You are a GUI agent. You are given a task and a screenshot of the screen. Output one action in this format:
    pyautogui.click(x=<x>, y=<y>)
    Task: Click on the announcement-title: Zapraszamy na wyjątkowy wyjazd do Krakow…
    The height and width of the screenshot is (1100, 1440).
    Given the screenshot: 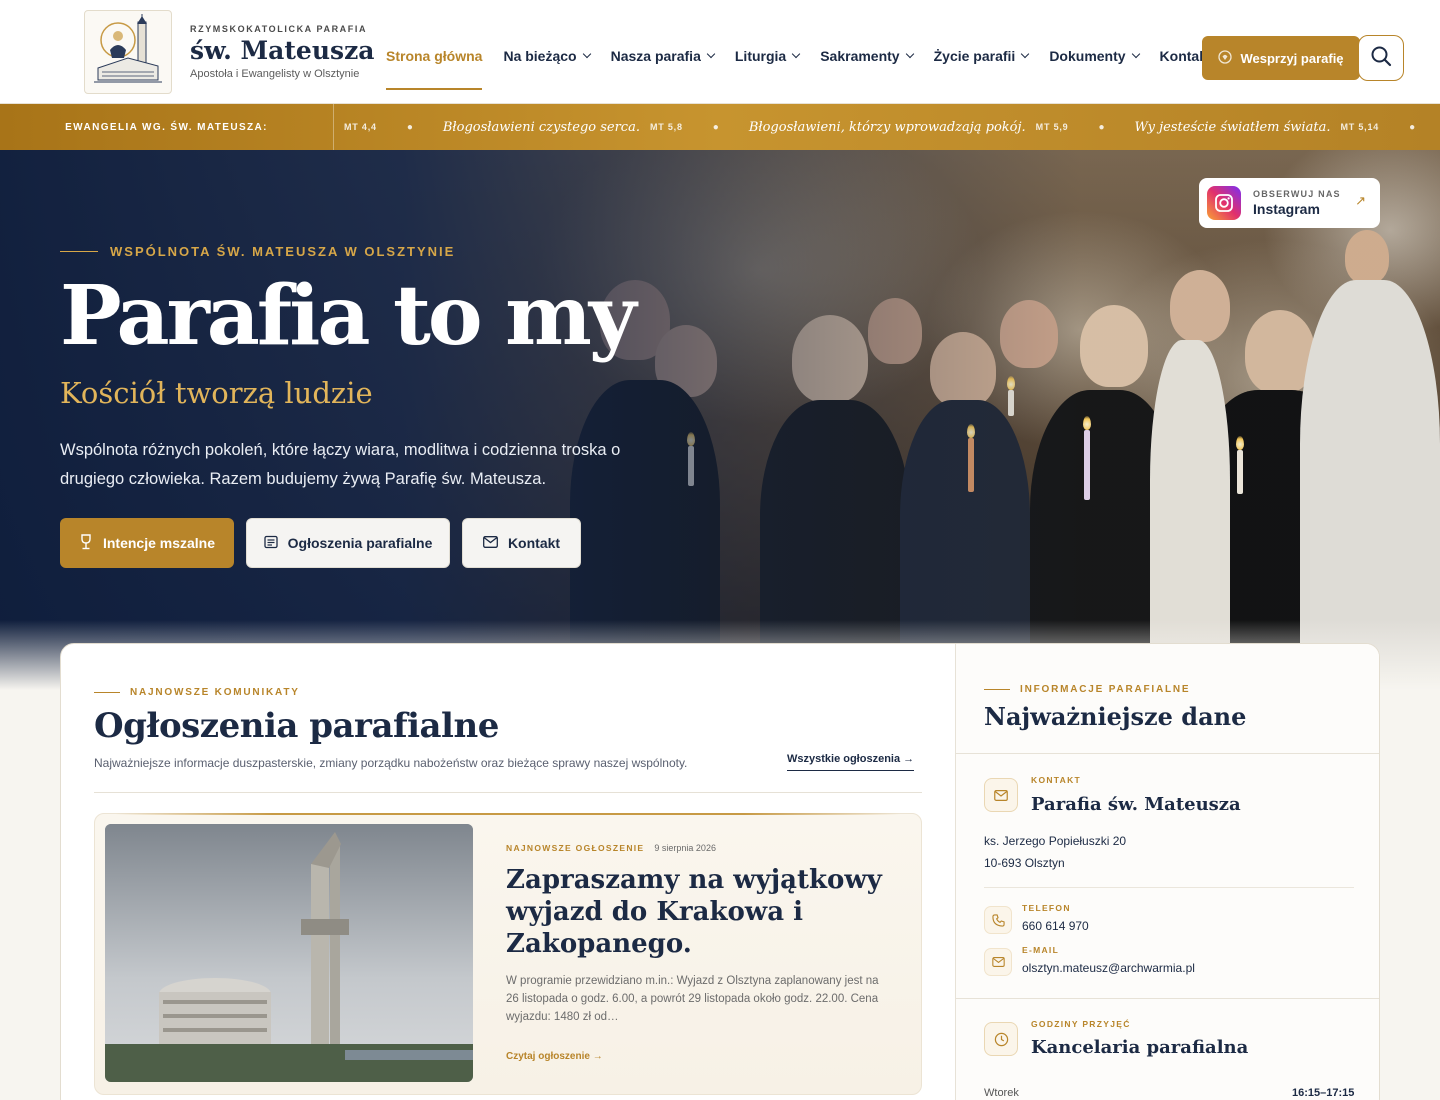 What is the action you would take?
    pyautogui.click(x=701, y=912)
    